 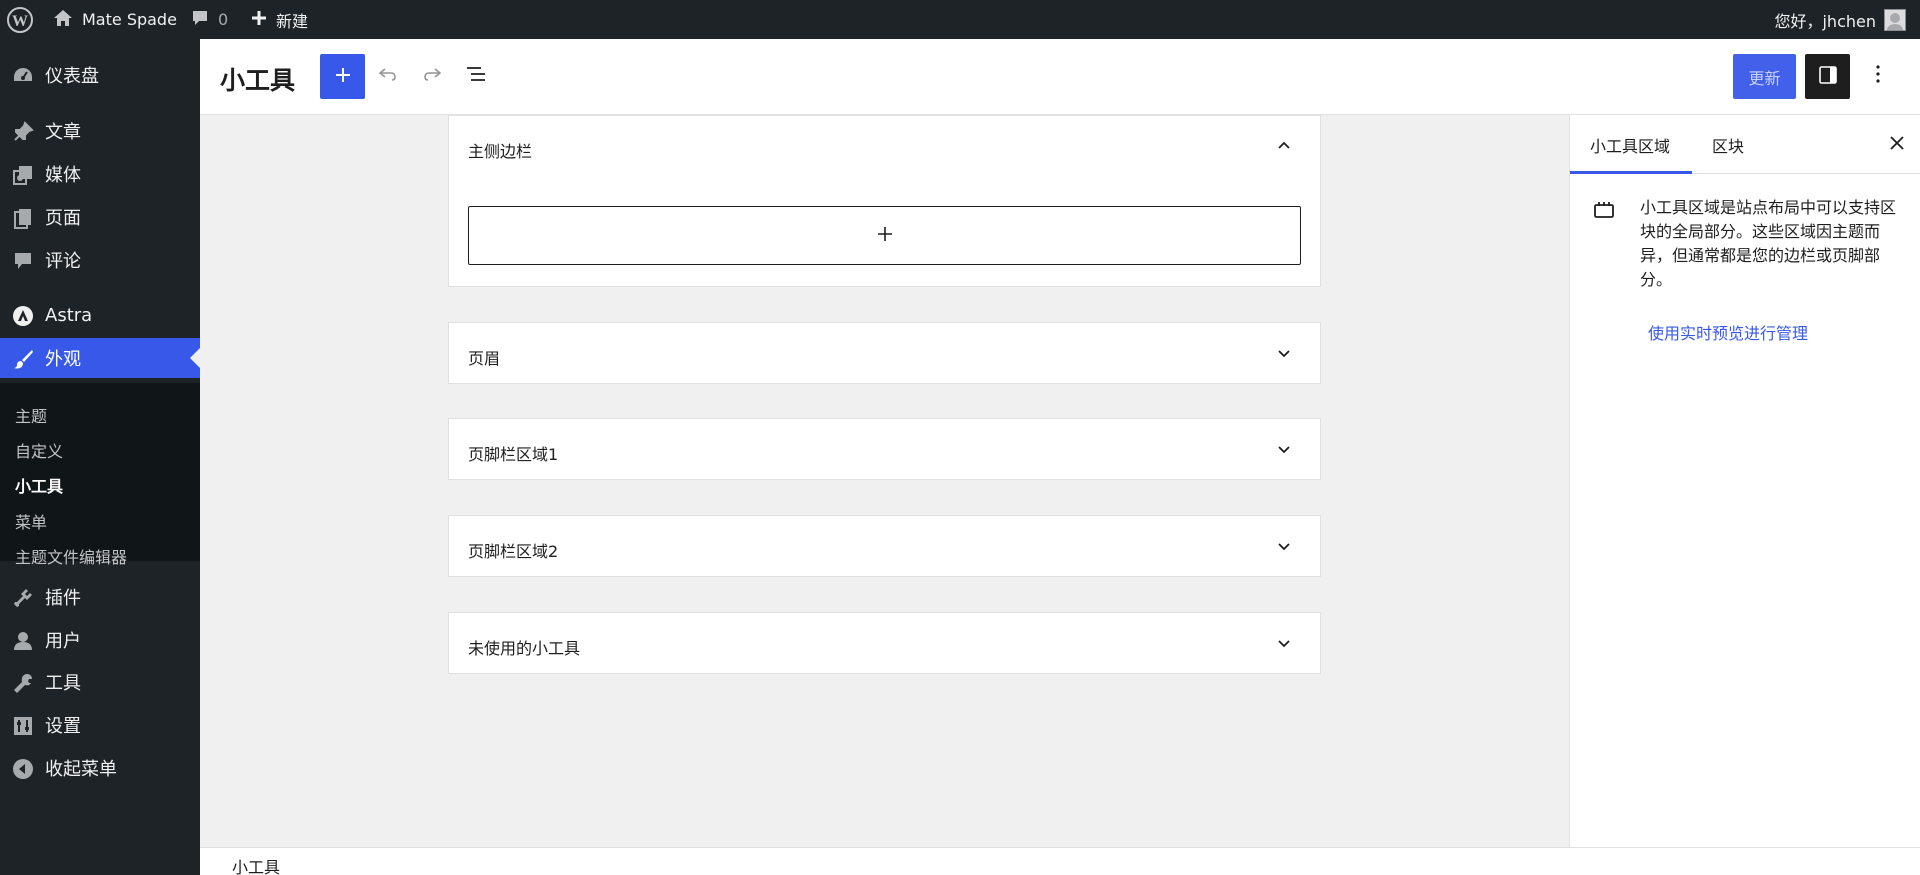 I want to click on home-icon, so click(x=63, y=20).